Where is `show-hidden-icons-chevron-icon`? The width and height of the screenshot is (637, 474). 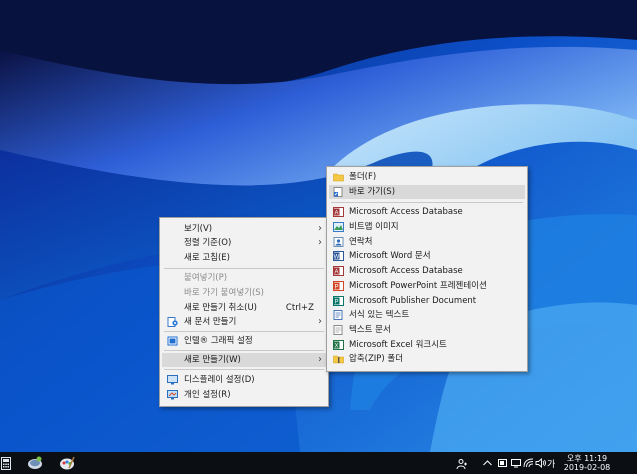
show-hidden-icons-chevron-icon is located at coordinates (487, 463).